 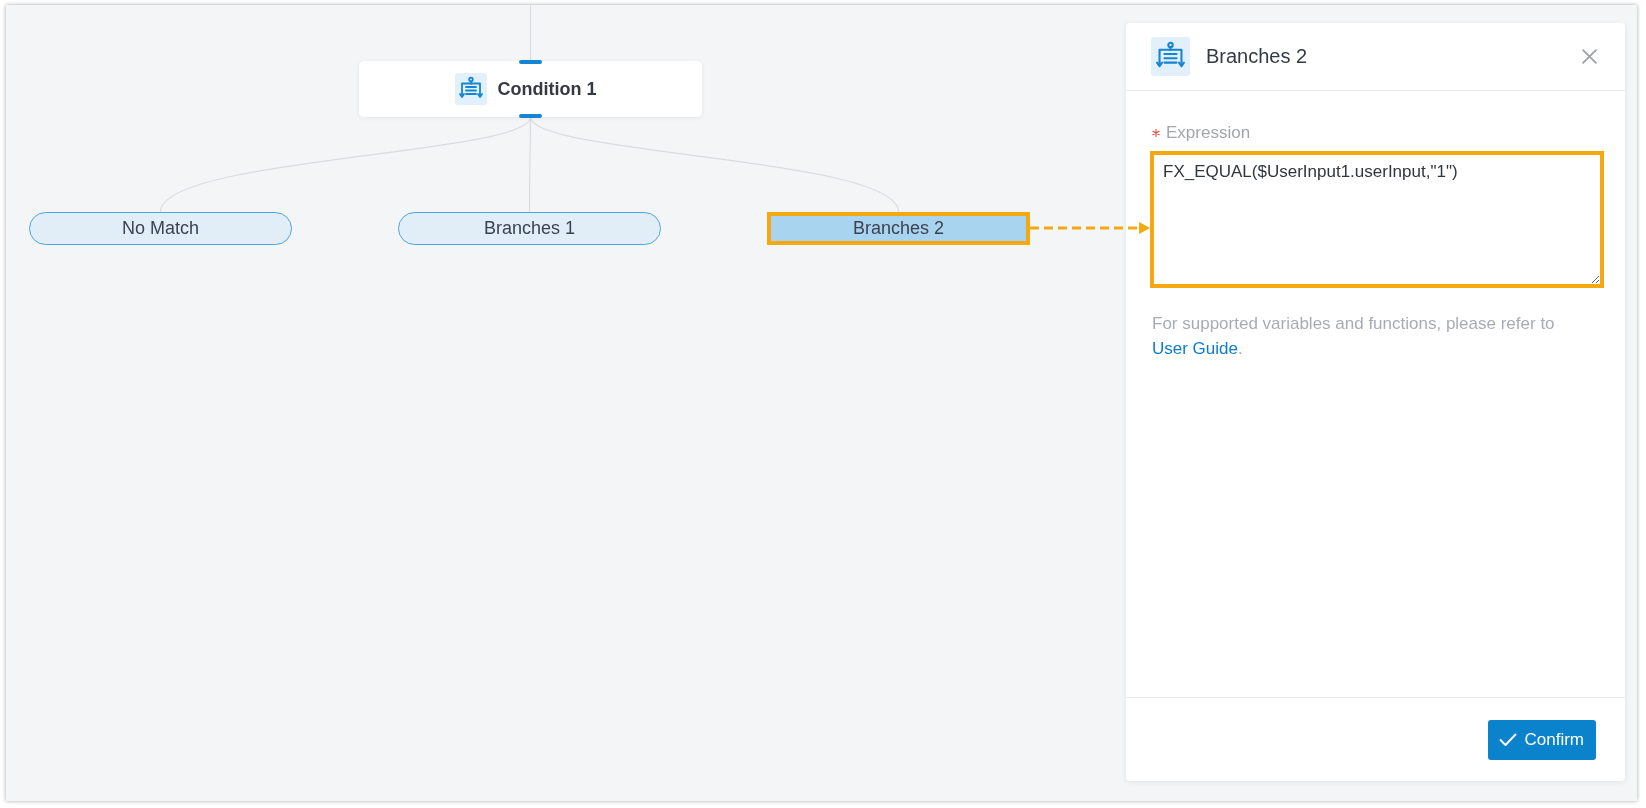 What do you see at coordinates (1257, 56) in the screenshot?
I see `panel-title: Branches 2` at bounding box center [1257, 56].